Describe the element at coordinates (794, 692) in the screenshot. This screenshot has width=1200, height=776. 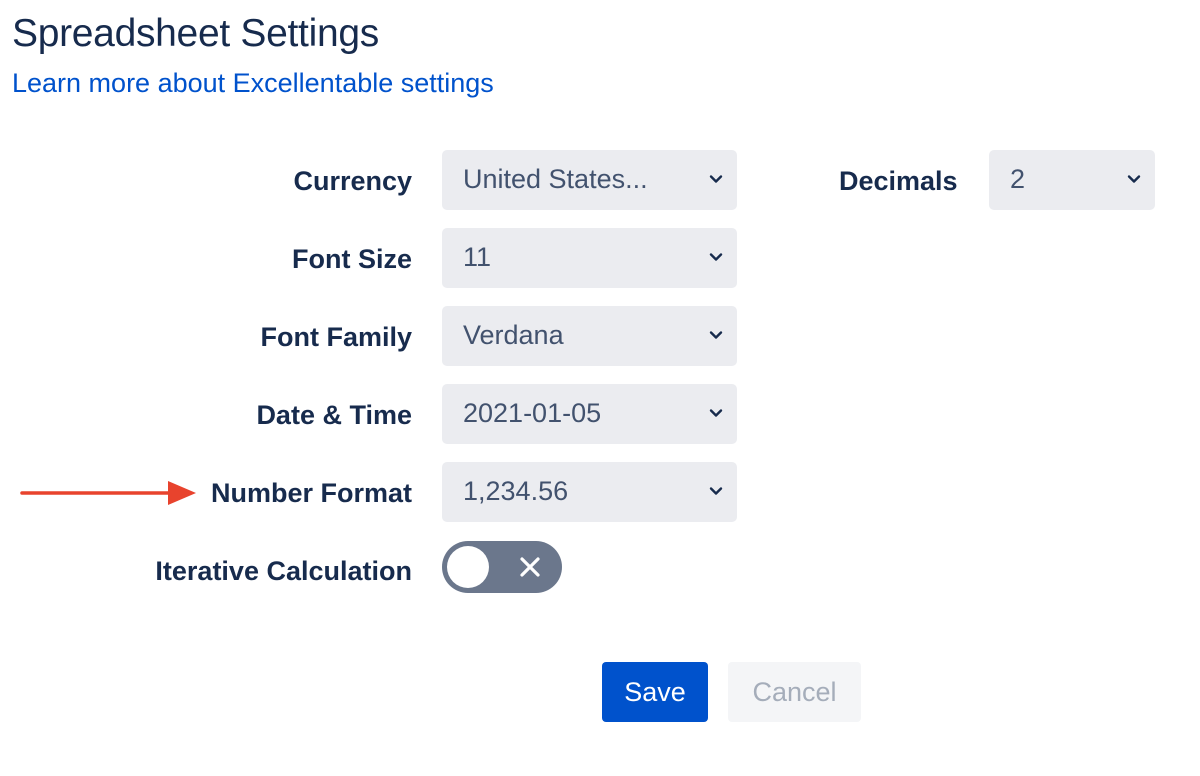
I see `cancel-button: Cancel` at that location.